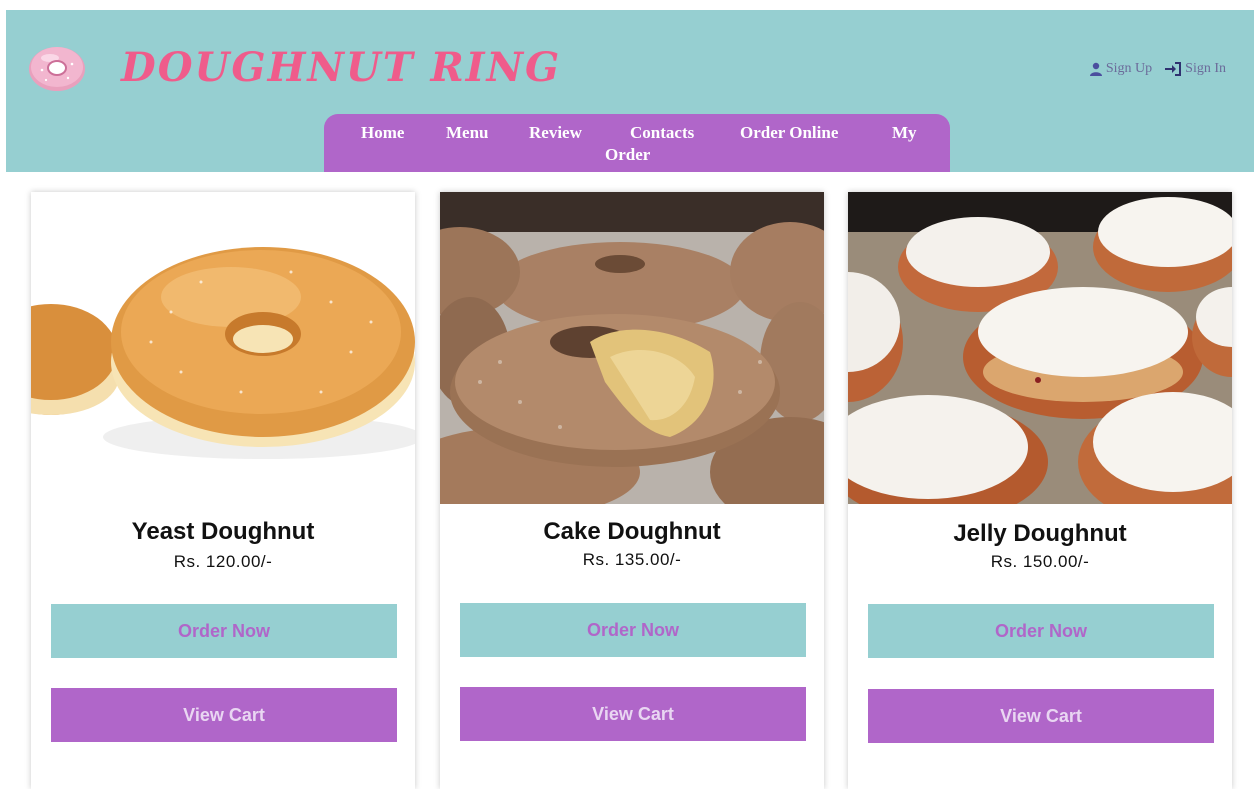 Image resolution: width=1254 pixels, height=789 pixels. Describe the element at coordinates (632, 531) in the screenshot. I see `product-name: Cake Doughnut` at that location.